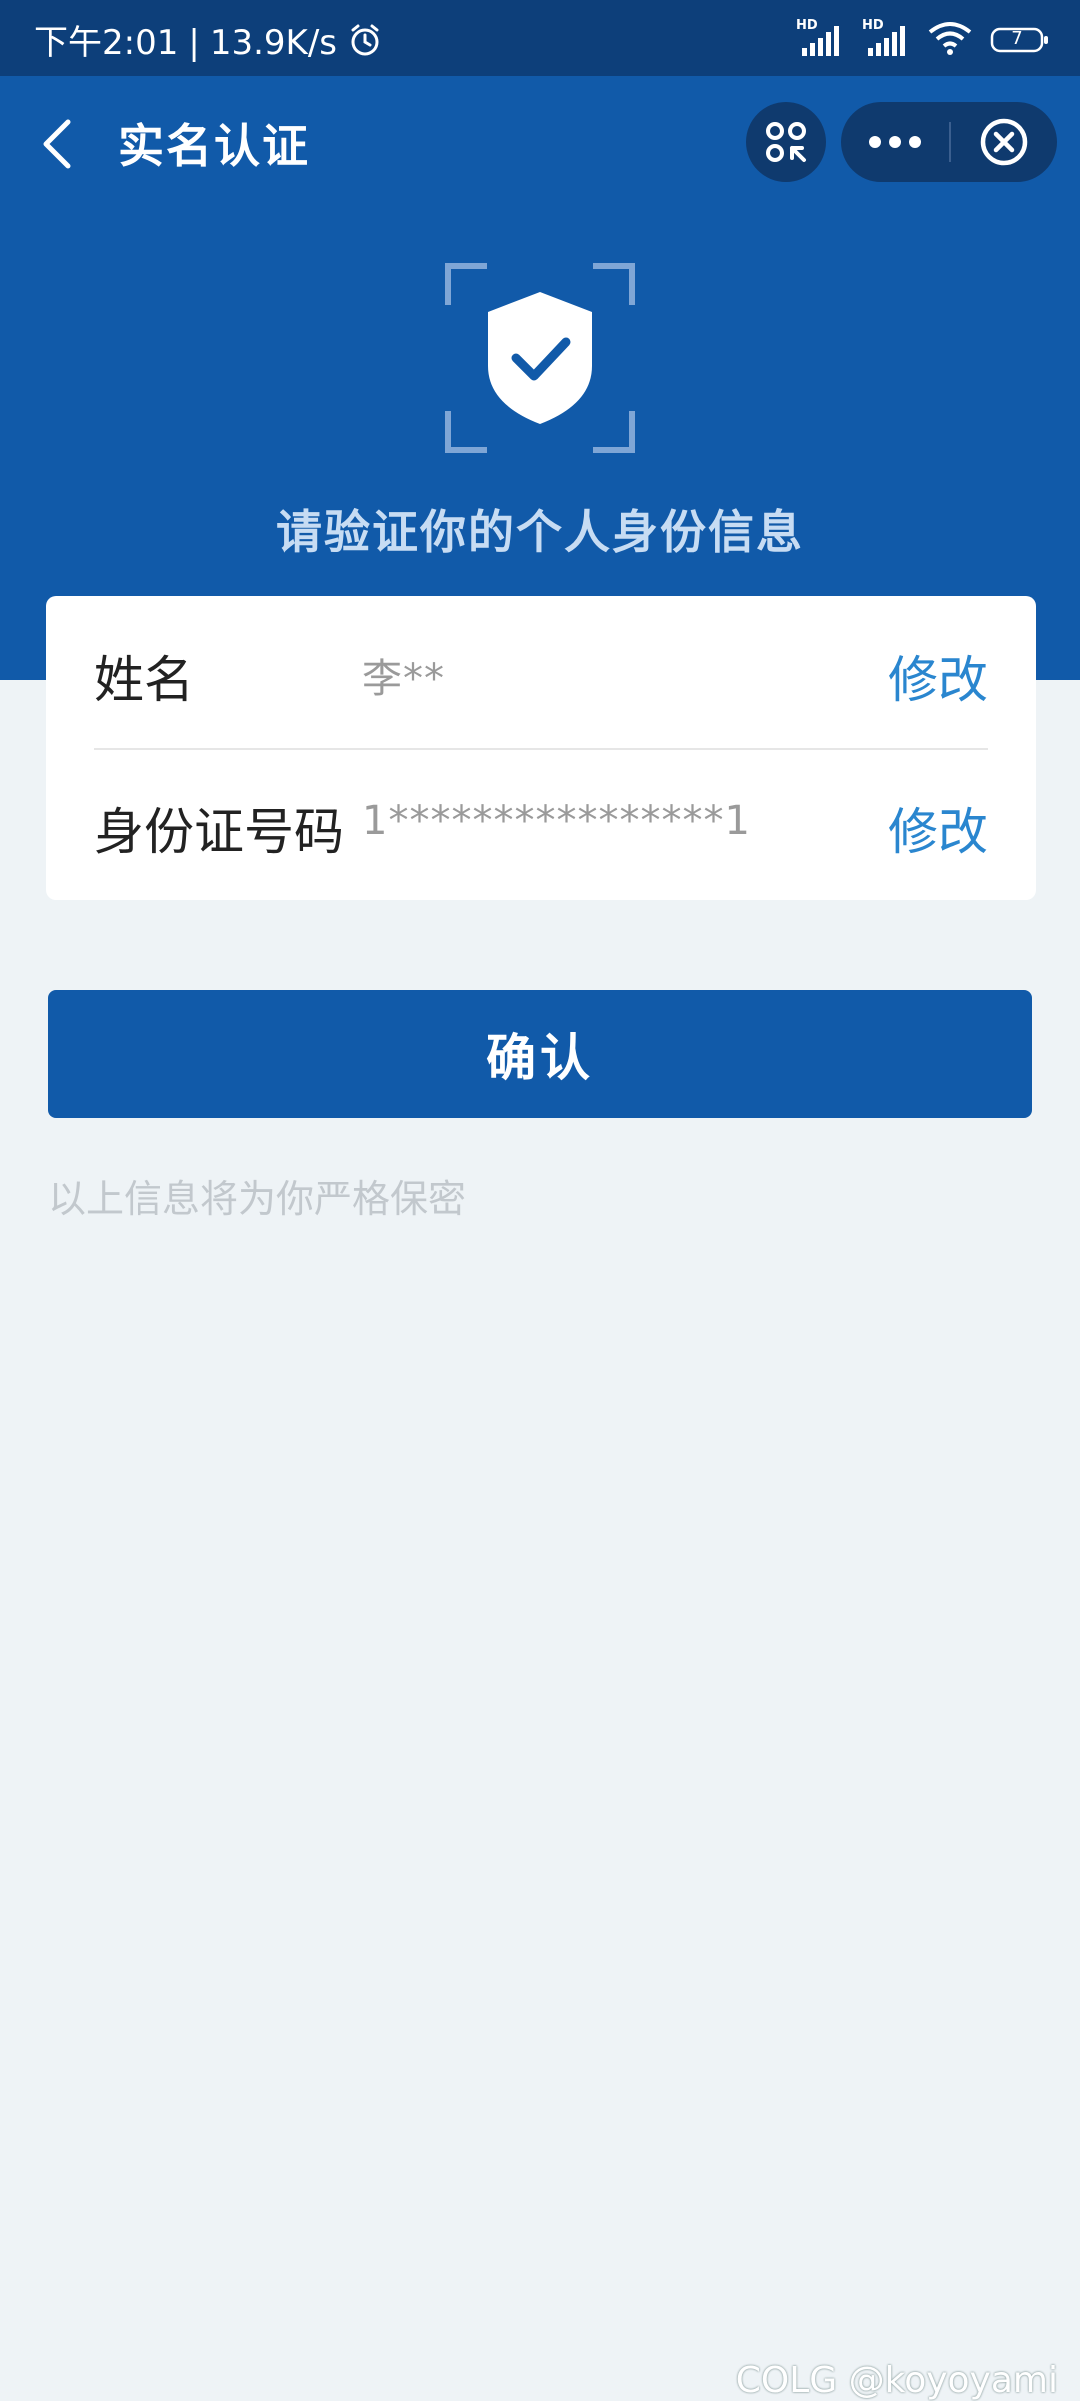  What do you see at coordinates (403, 679) in the screenshot?
I see `name-value: 李**` at bounding box center [403, 679].